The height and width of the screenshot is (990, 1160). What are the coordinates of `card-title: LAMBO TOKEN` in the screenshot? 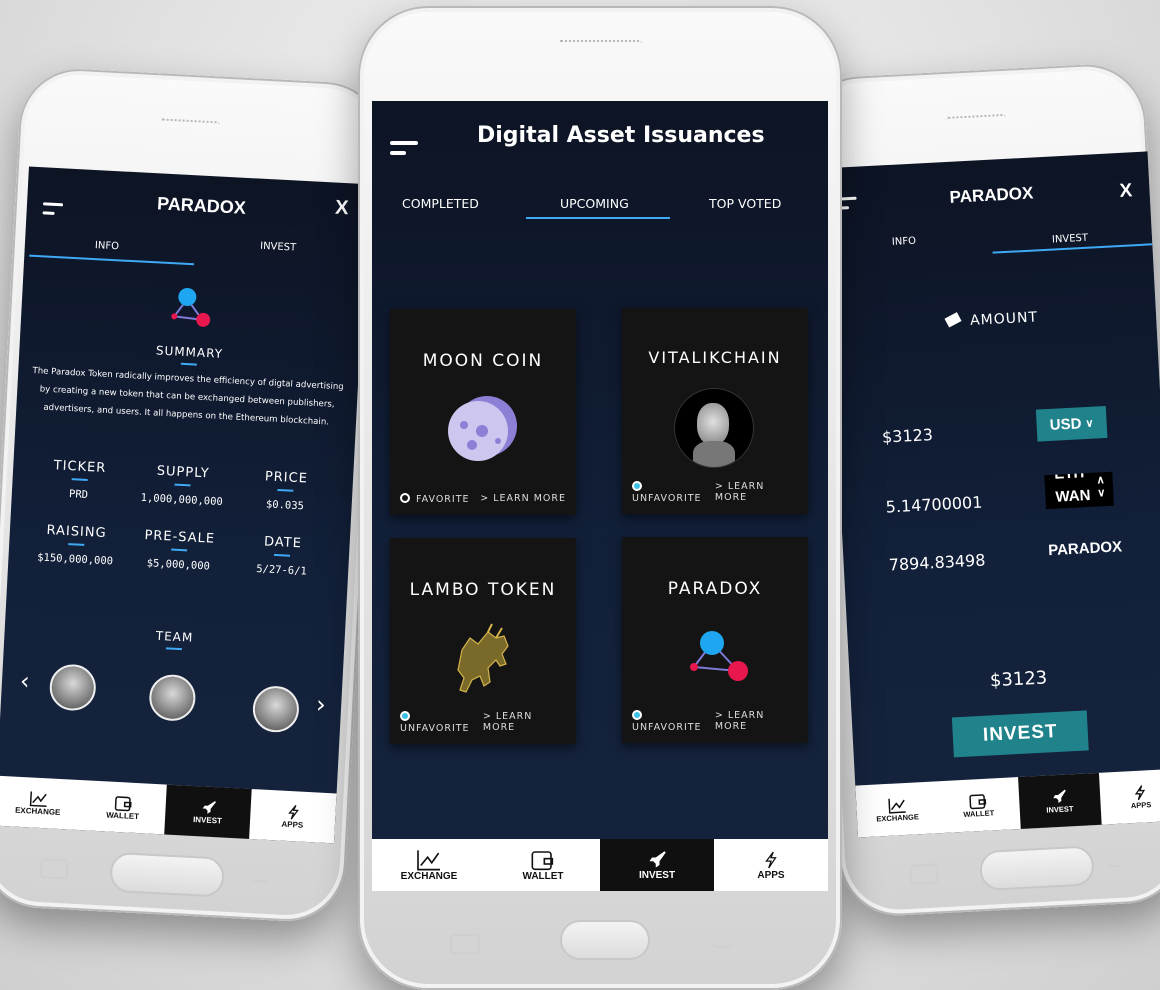 It's located at (483, 590).